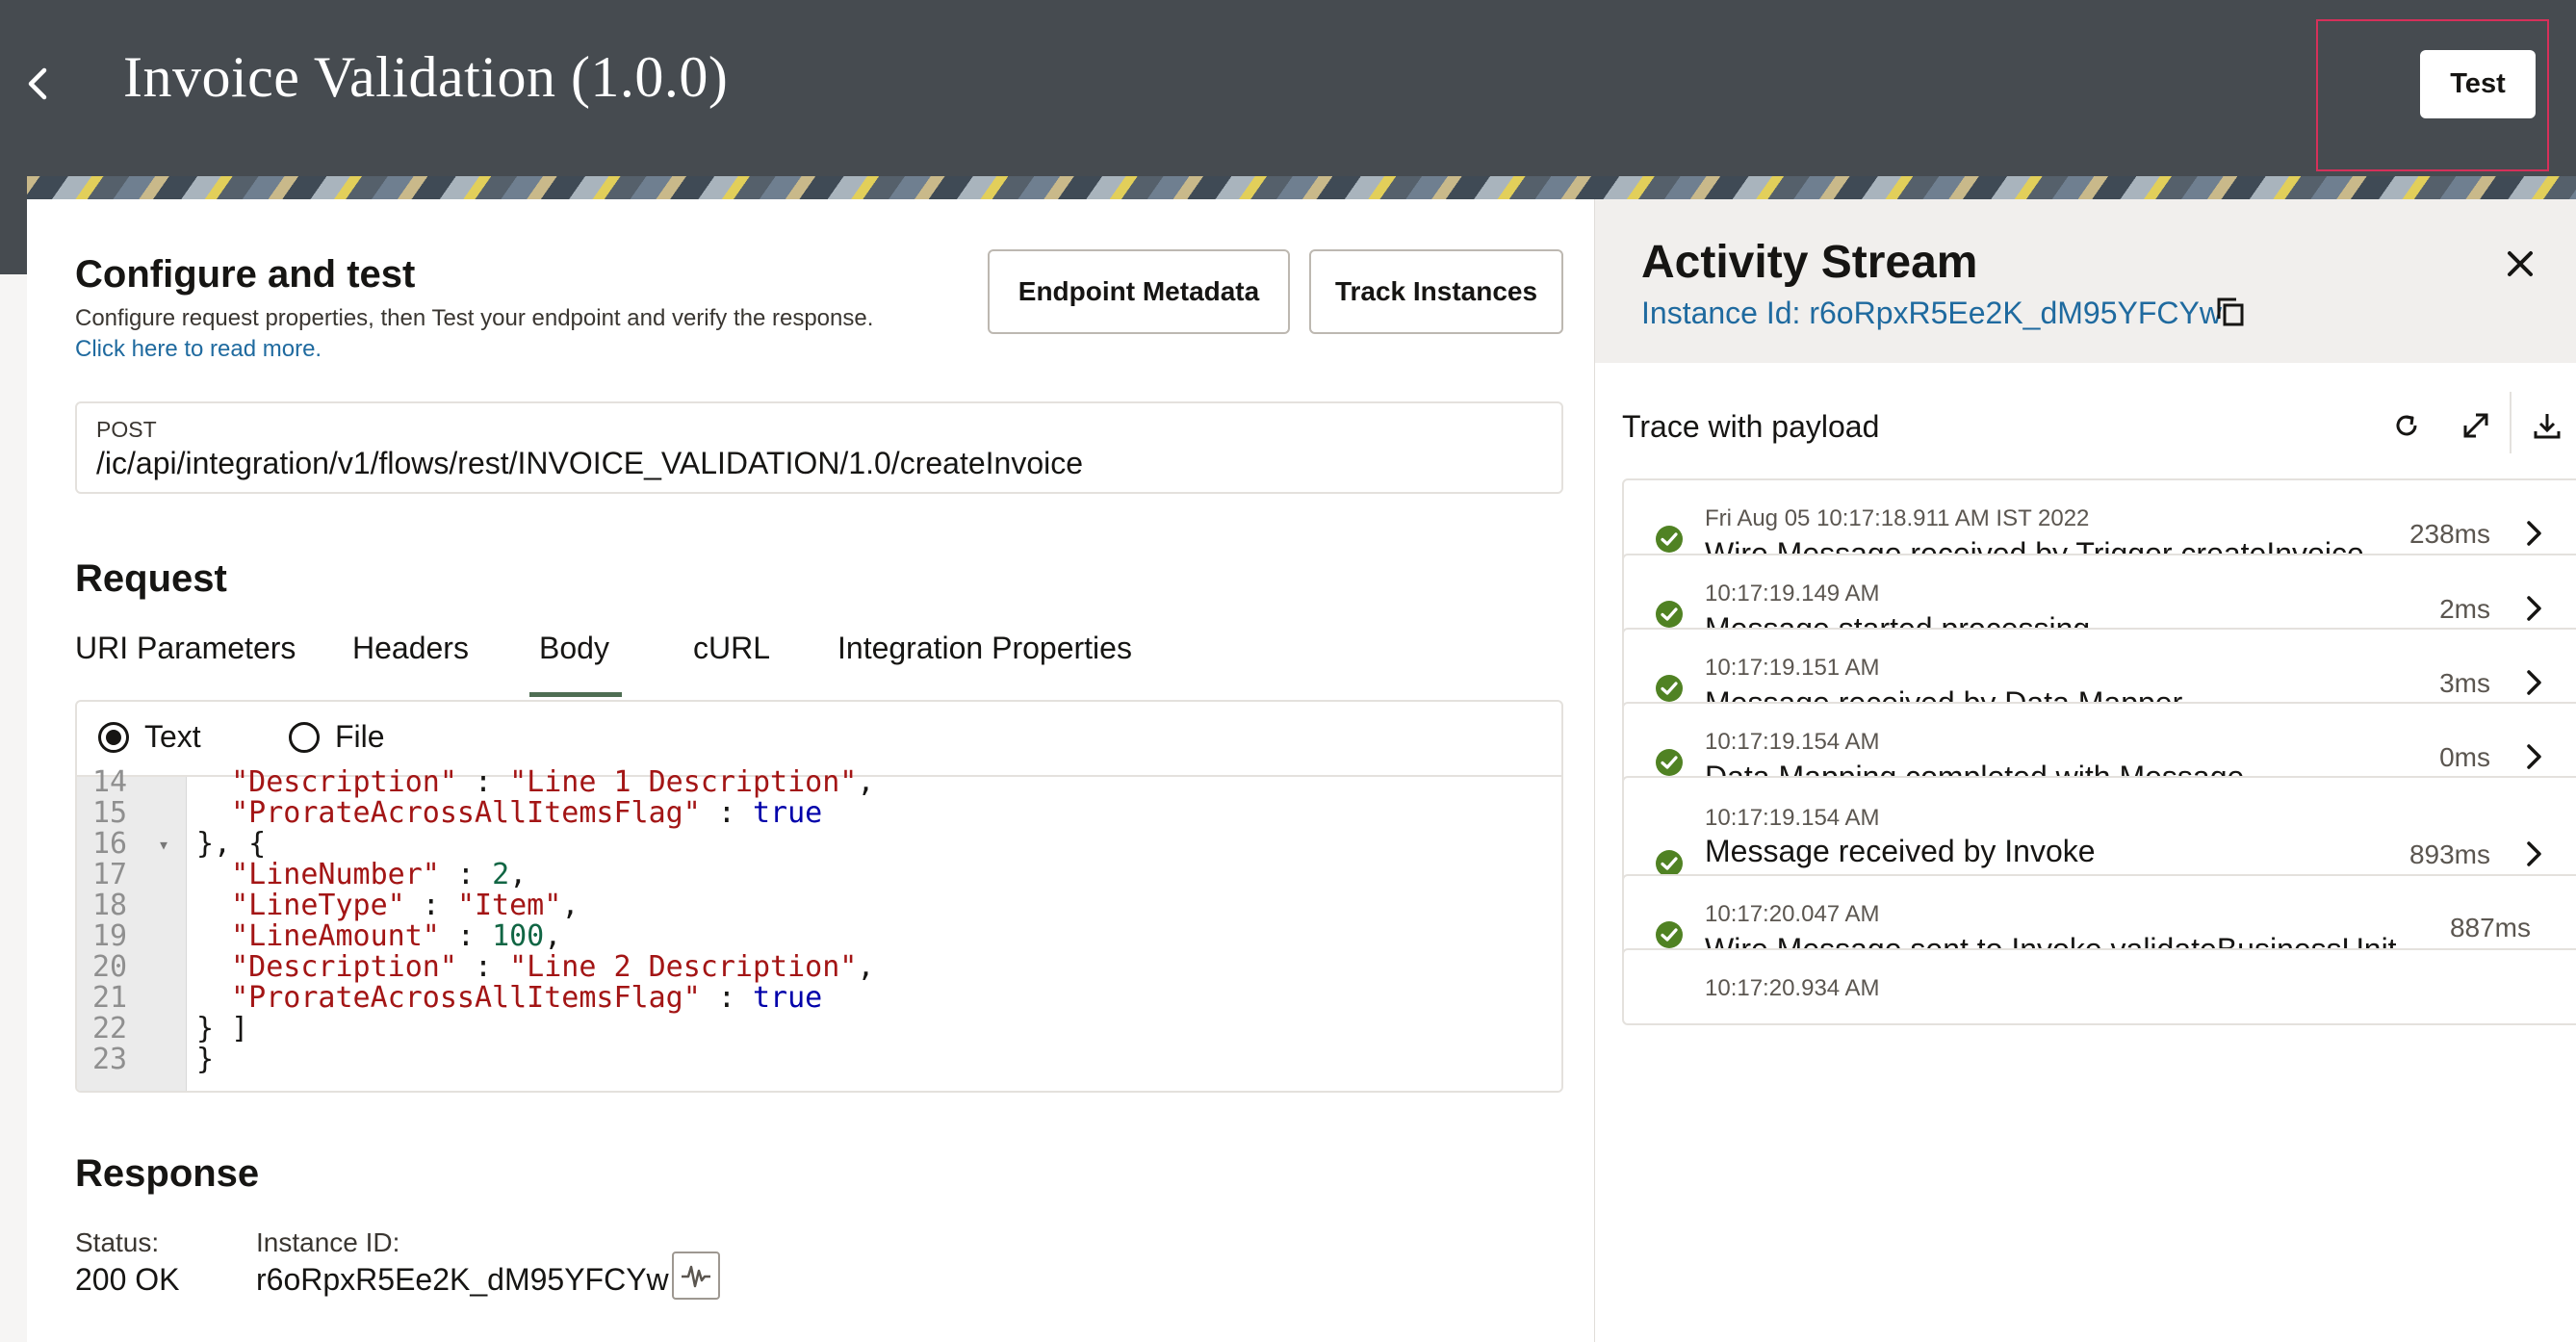 The image size is (2576, 1342). What do you see at coordinates (110, 874) in the screenshot?
I see `line-number: 17` at bounding box center [110, 874].